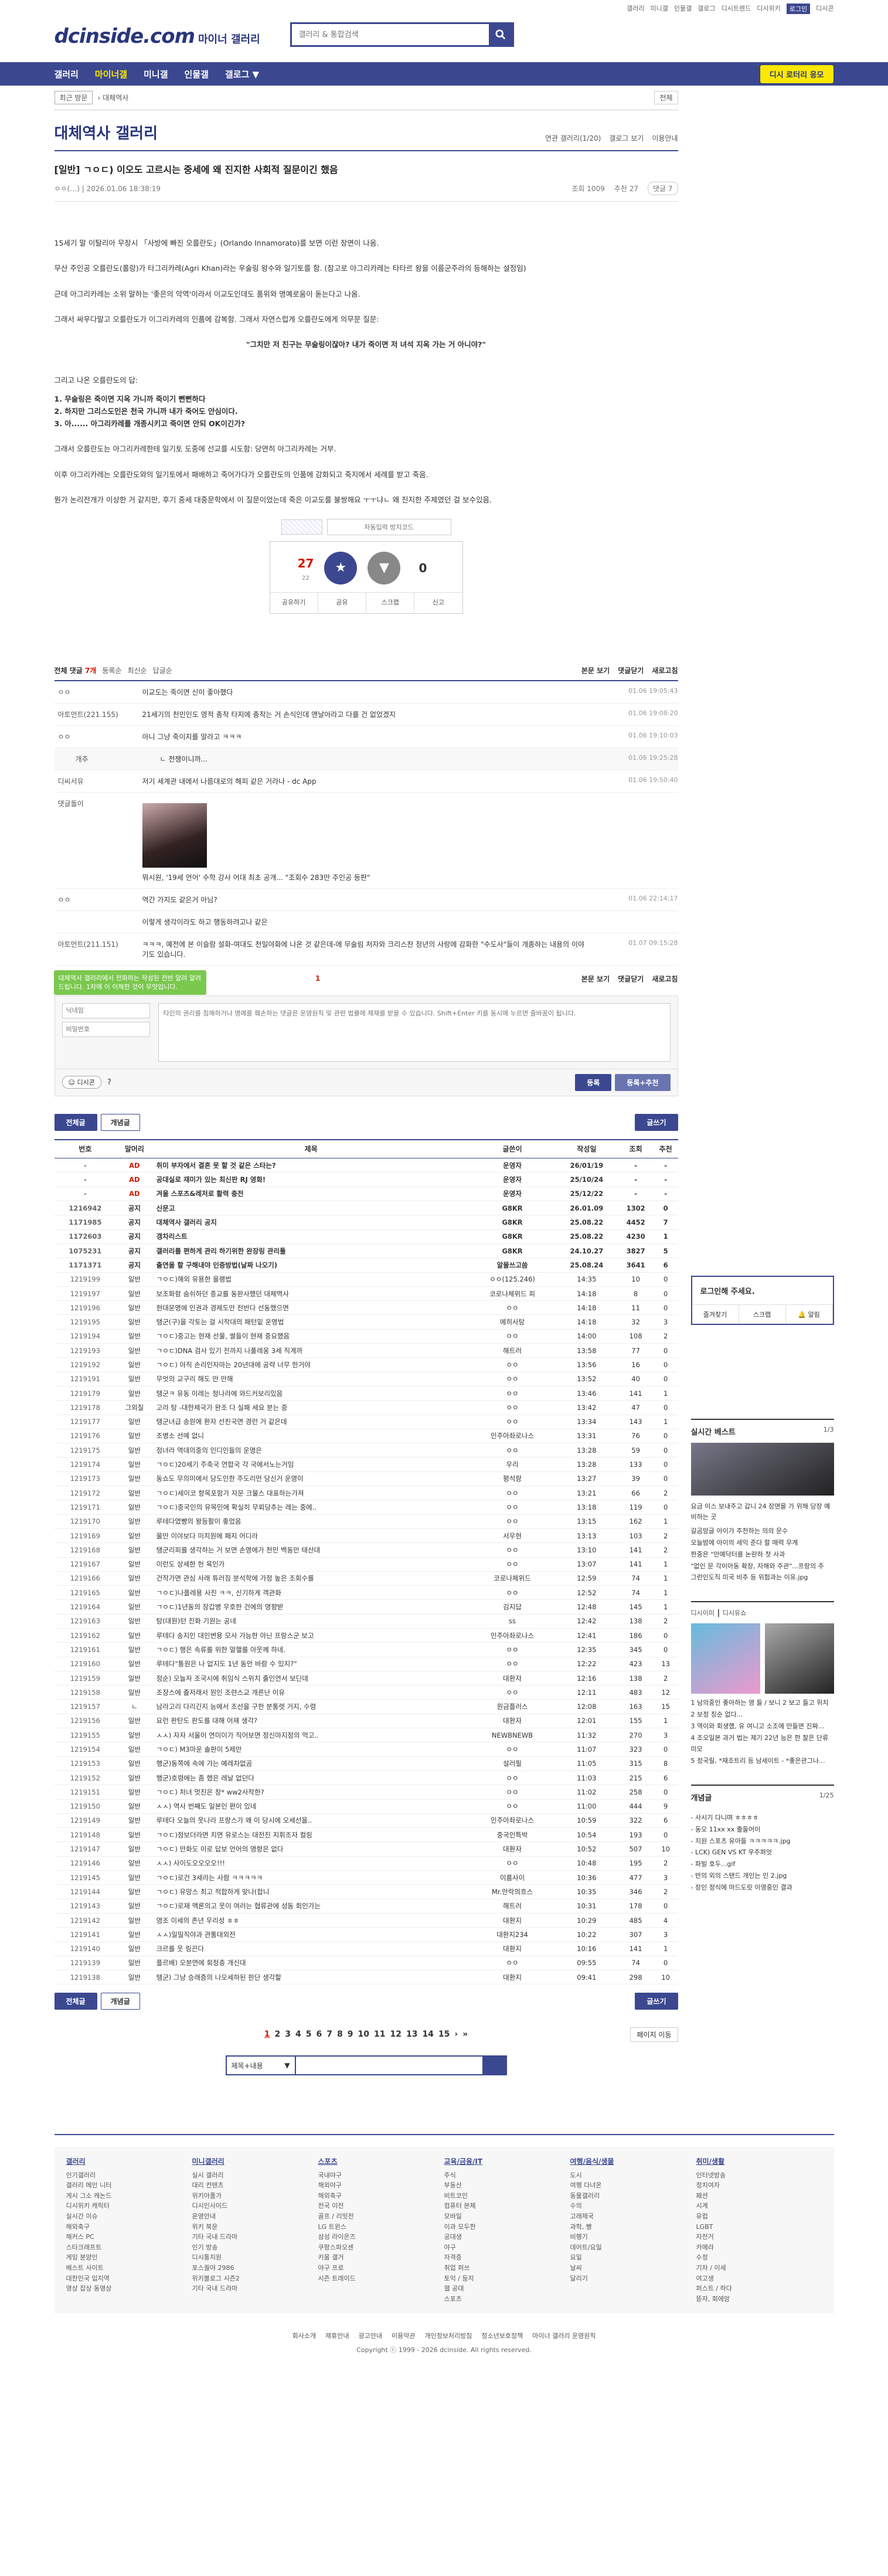 This screenshot has width=888, height=2576. What do you see at coordinates (512, 1279) in the screenshot?
I see `post-writer: ㅇㅇ(125.246)` at bounding box center [512, 1279].